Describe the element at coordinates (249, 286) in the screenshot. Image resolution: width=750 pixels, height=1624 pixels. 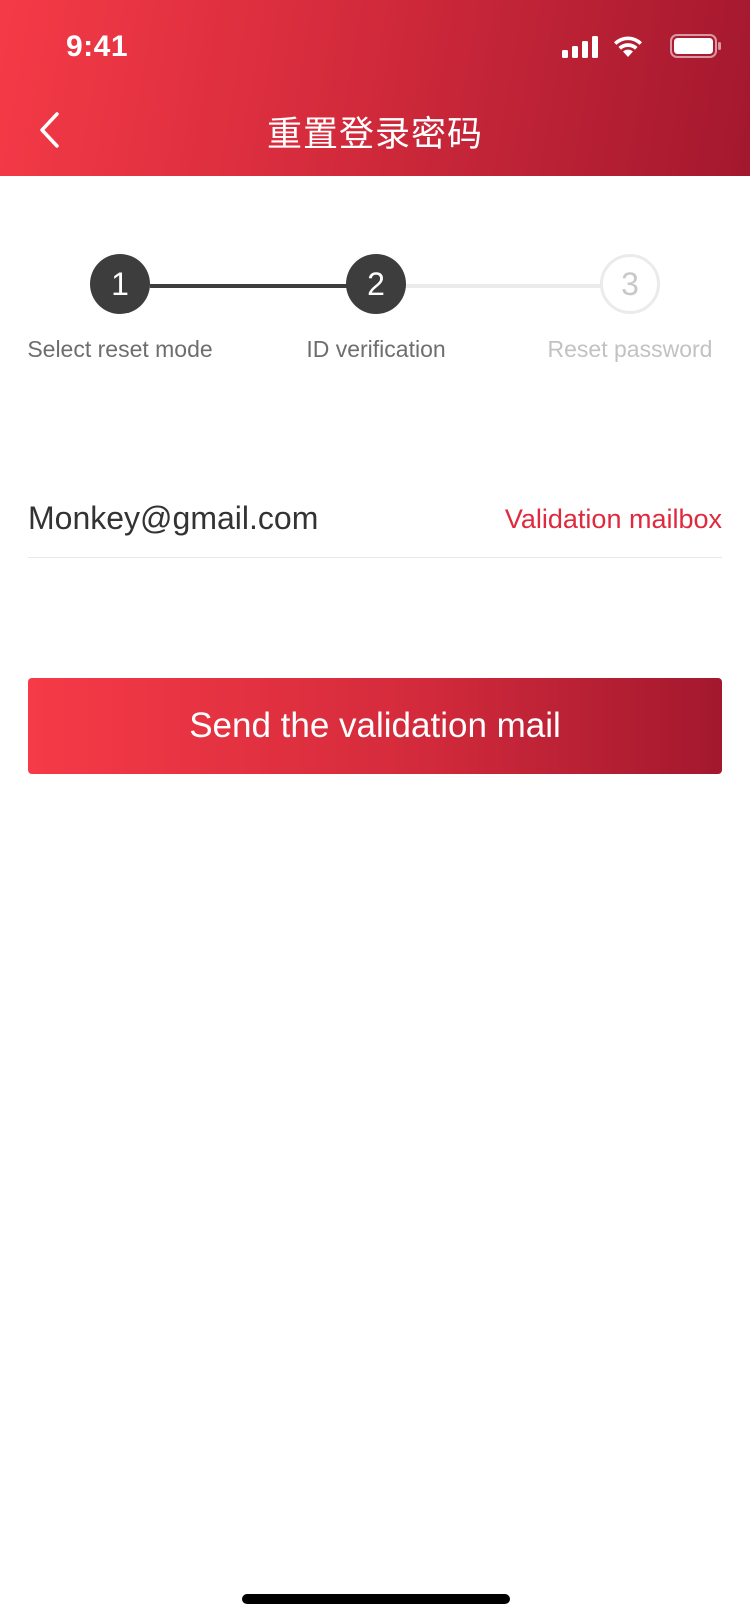
I see `step-connector-completed` at that location.